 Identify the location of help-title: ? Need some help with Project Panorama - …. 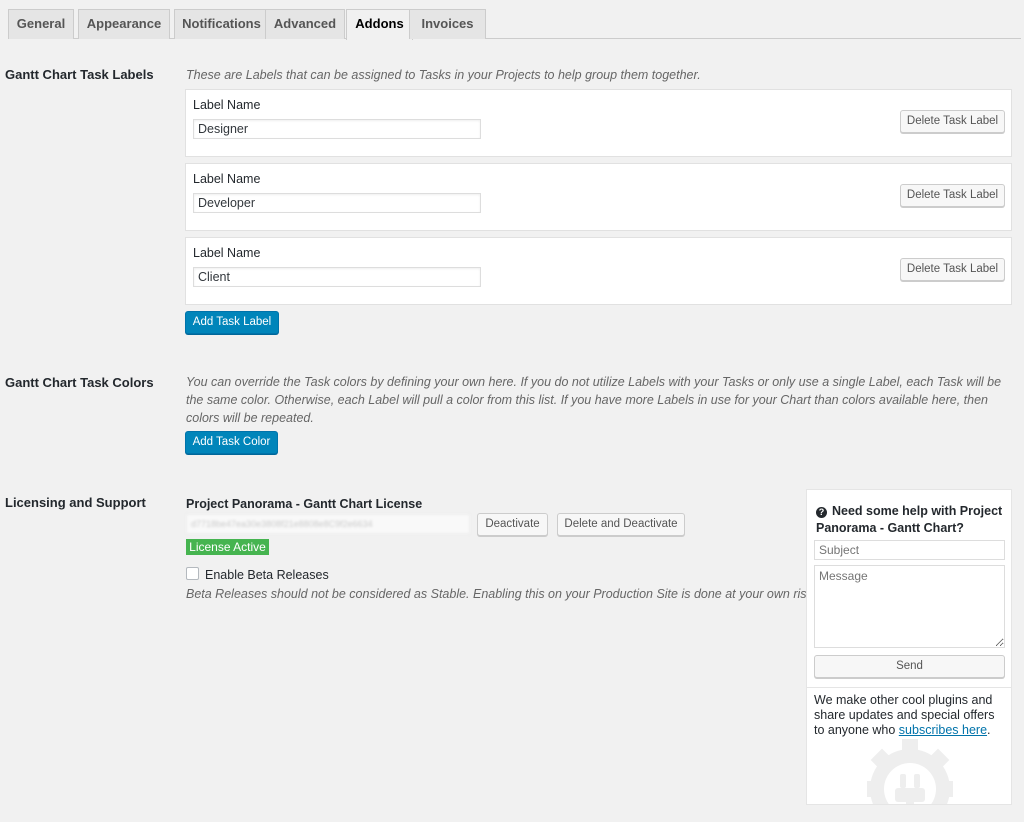
(911, 520).